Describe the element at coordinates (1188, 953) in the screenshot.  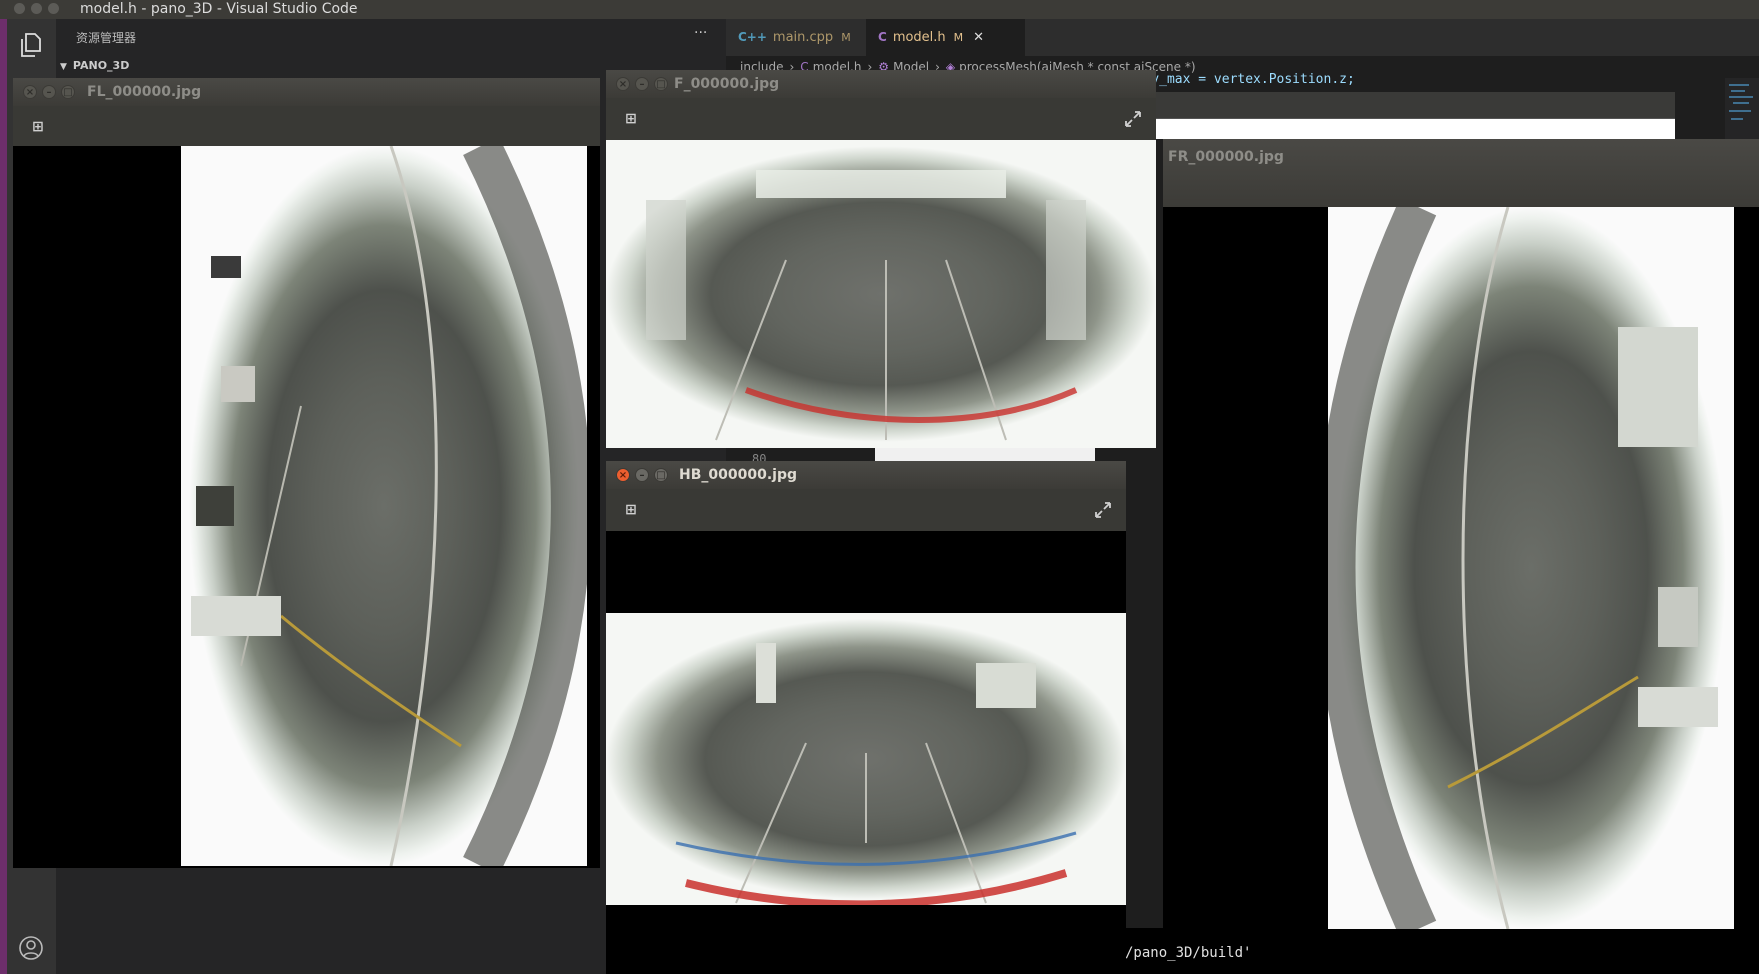
I see `terminal-output: /pano_3D/build'` at that location.